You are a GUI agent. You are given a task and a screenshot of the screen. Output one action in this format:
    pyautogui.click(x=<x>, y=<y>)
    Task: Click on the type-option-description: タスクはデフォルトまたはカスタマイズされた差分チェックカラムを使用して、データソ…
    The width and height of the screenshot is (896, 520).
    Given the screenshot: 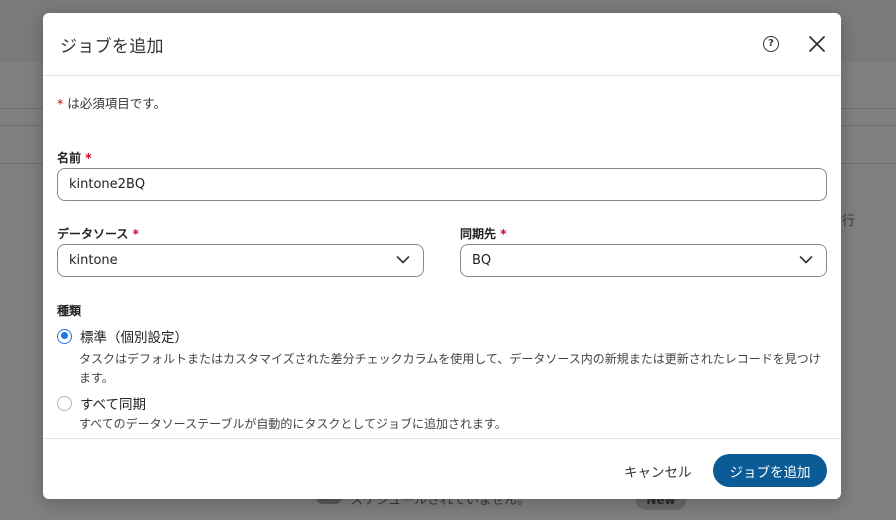 What is the action you would take?
    pyautogui.click(x=450, y=368)
    